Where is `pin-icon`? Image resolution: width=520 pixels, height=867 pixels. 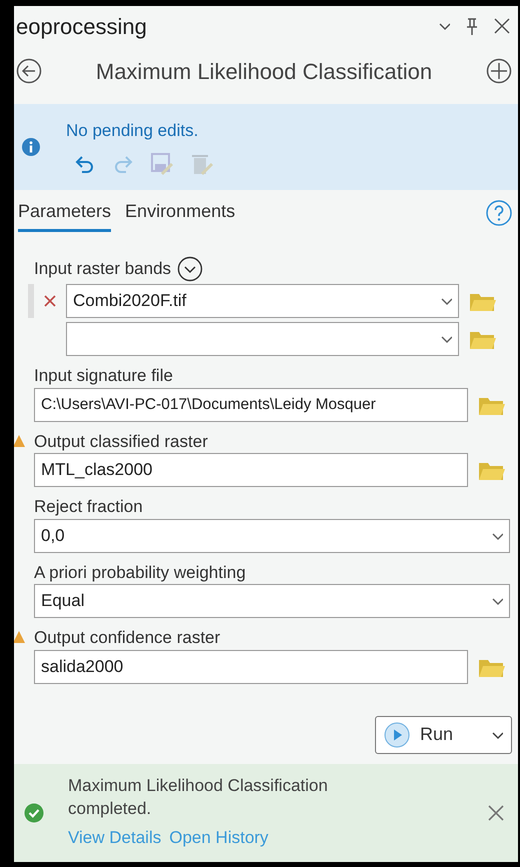 pin-icon is located at coordinates (472, 26).